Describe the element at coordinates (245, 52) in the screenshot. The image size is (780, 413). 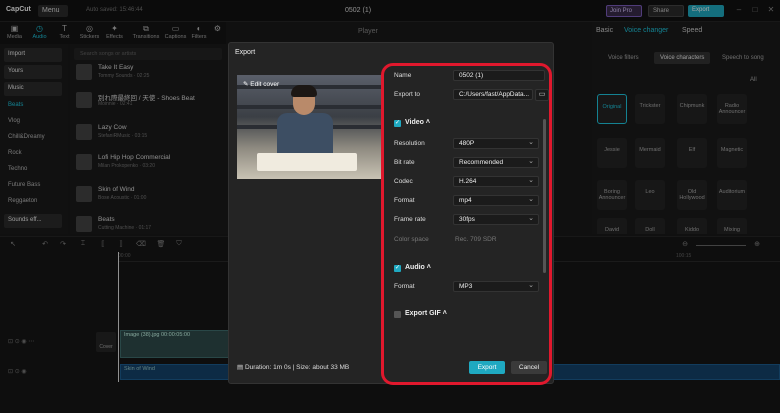
I see `dialog-title: Export` at that location.